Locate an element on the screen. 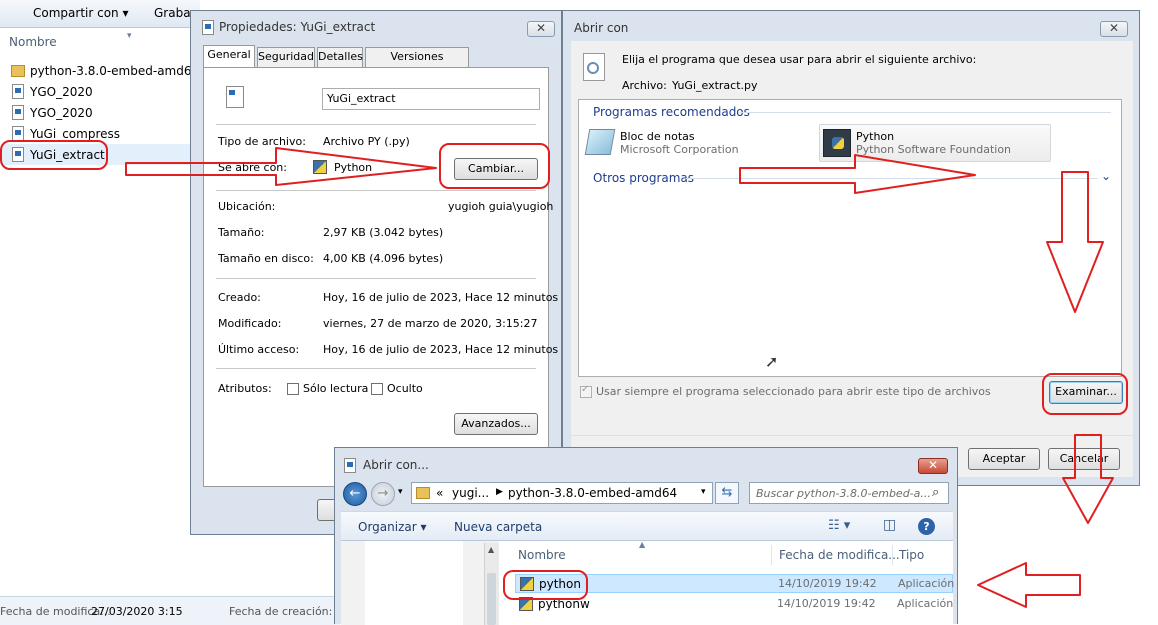 This screenshot has width=1158, height=625. arrow-left-to-python is located at coordinates (1029, 585).